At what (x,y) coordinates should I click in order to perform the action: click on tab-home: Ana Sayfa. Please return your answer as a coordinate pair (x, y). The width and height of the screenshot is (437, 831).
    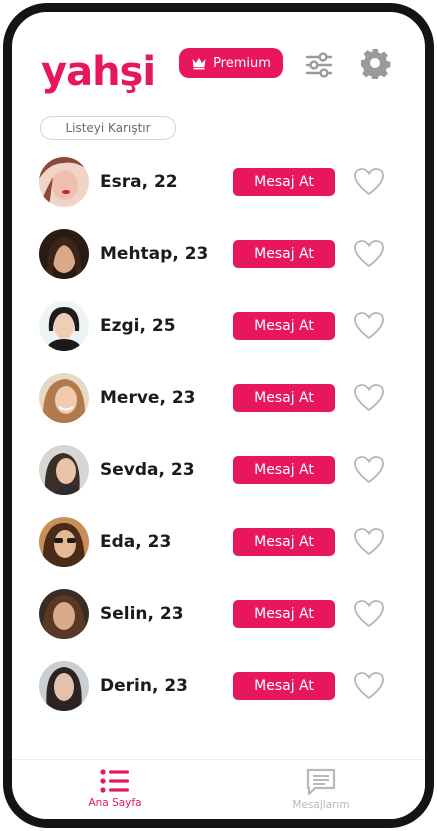
    Looking at the image, I should click on (115, 789).